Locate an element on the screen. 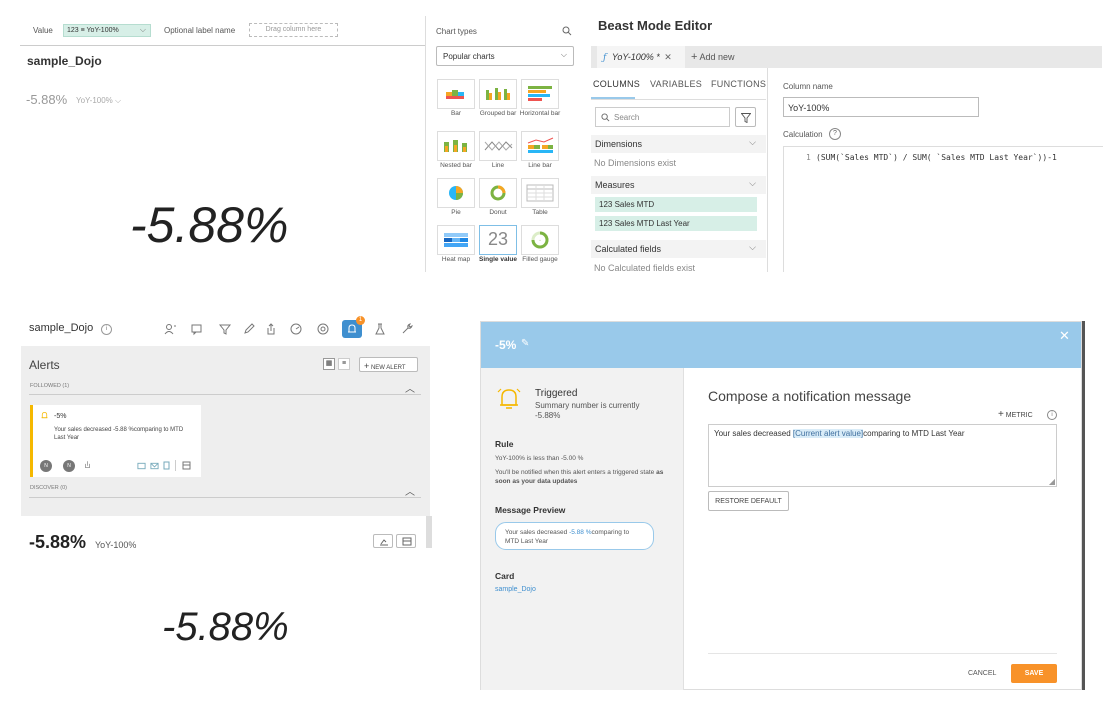  chart-type-table is located at coordinates (540, 193).